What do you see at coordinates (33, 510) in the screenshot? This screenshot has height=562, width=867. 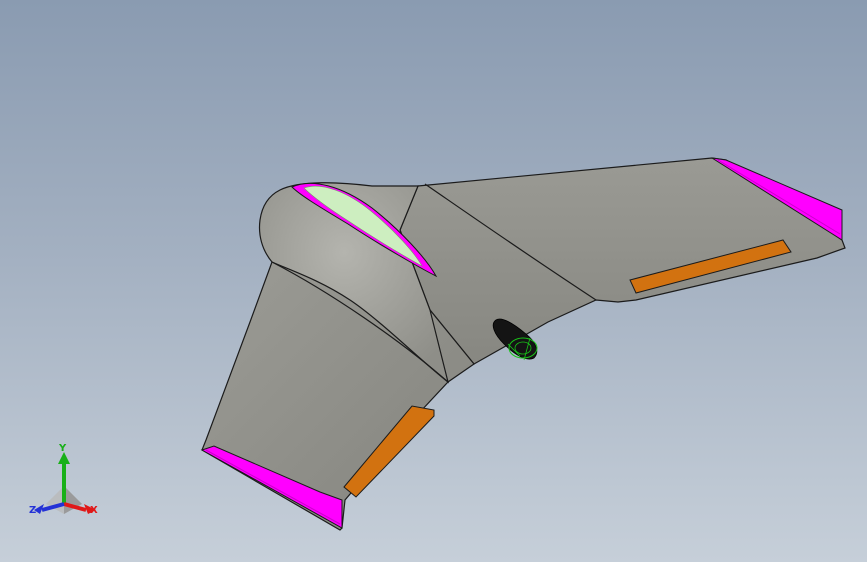 I see `z-axis-label: Z` at bounding box center [33, 510].